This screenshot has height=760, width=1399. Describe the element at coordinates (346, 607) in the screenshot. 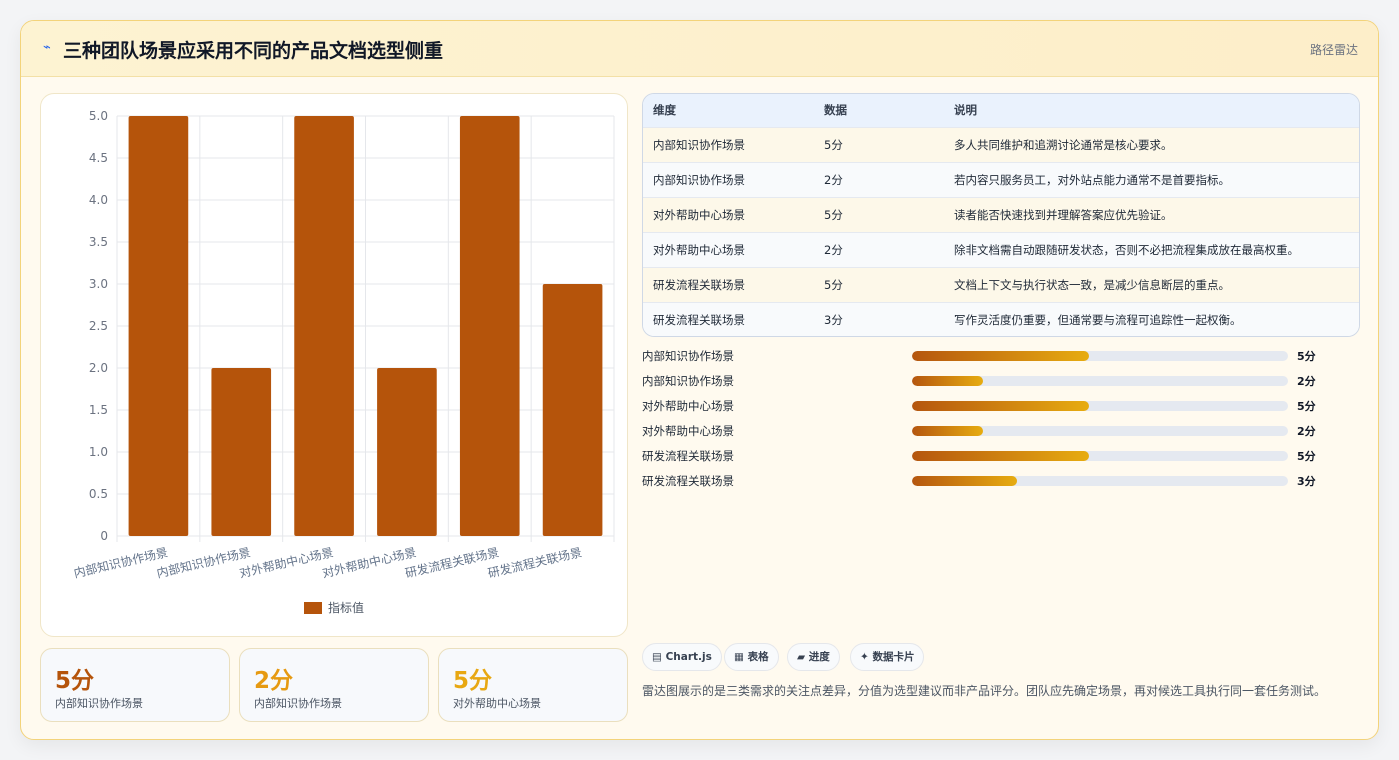

I see `legend-label: 指标值` at that location.